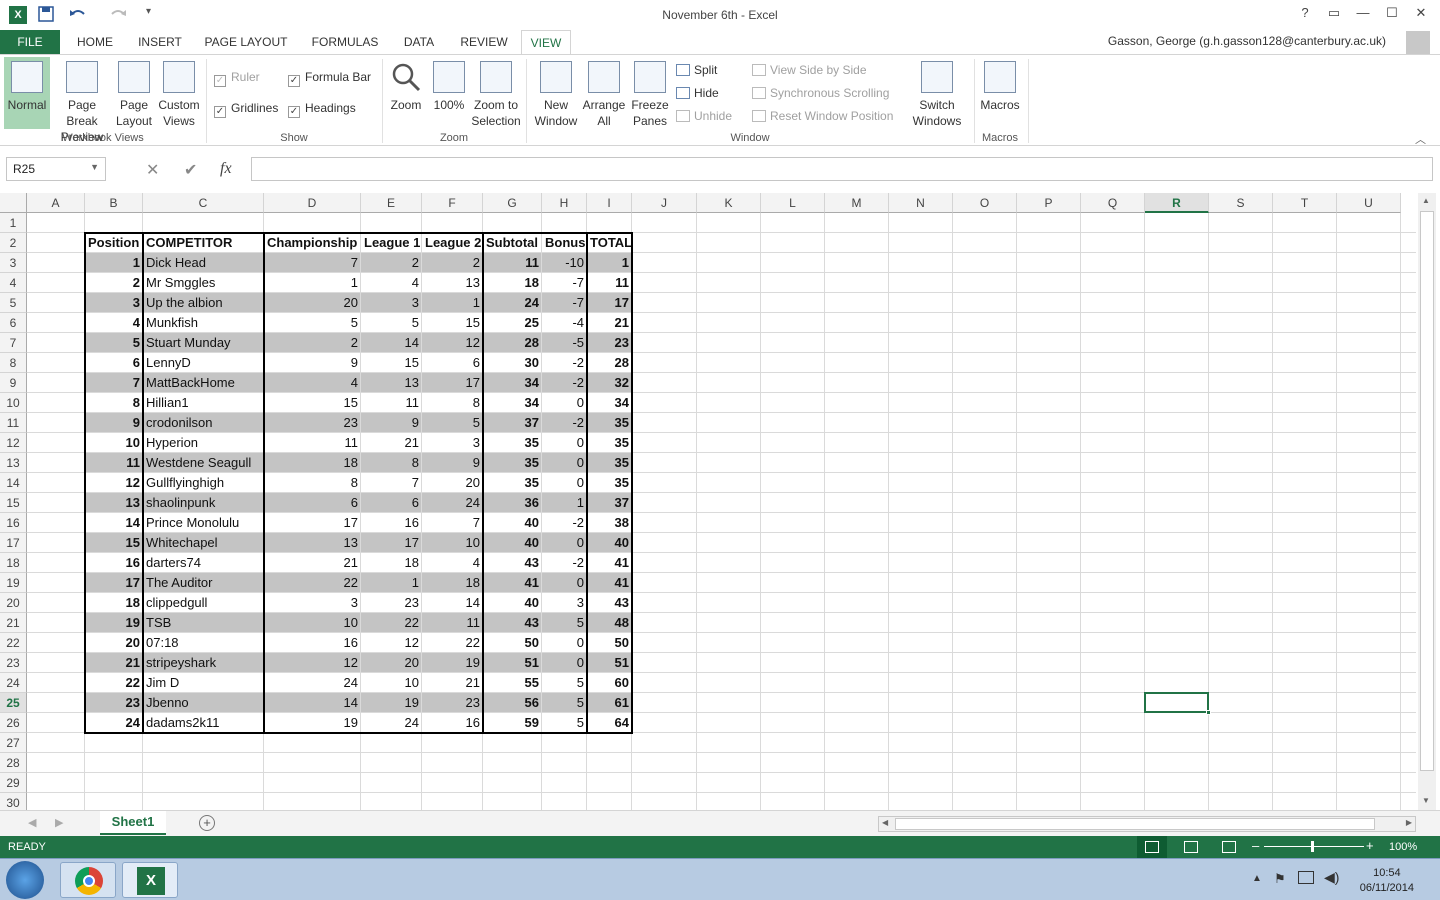  What do you see at coordinates (564, 563) in the screenshot?
I see `score-cell: -2` at bounding box center [564, 563].